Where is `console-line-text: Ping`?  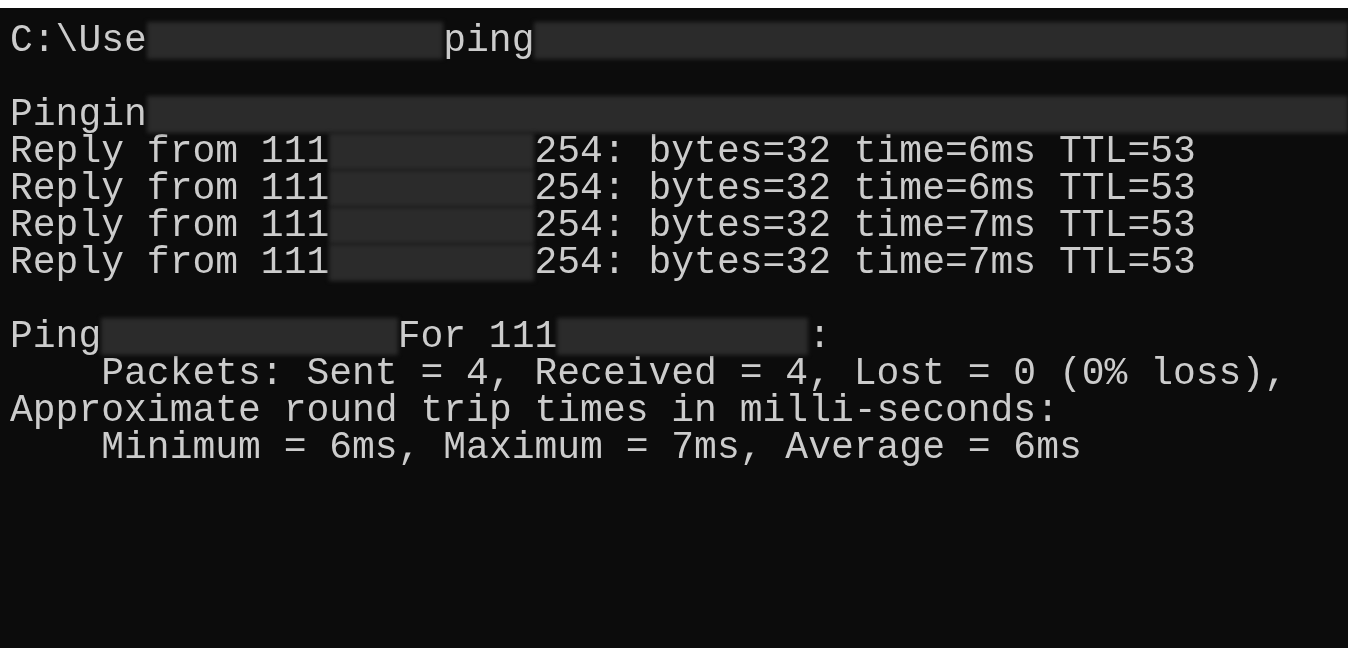
console-line-text: Ping is located at coordinates (56, 336).